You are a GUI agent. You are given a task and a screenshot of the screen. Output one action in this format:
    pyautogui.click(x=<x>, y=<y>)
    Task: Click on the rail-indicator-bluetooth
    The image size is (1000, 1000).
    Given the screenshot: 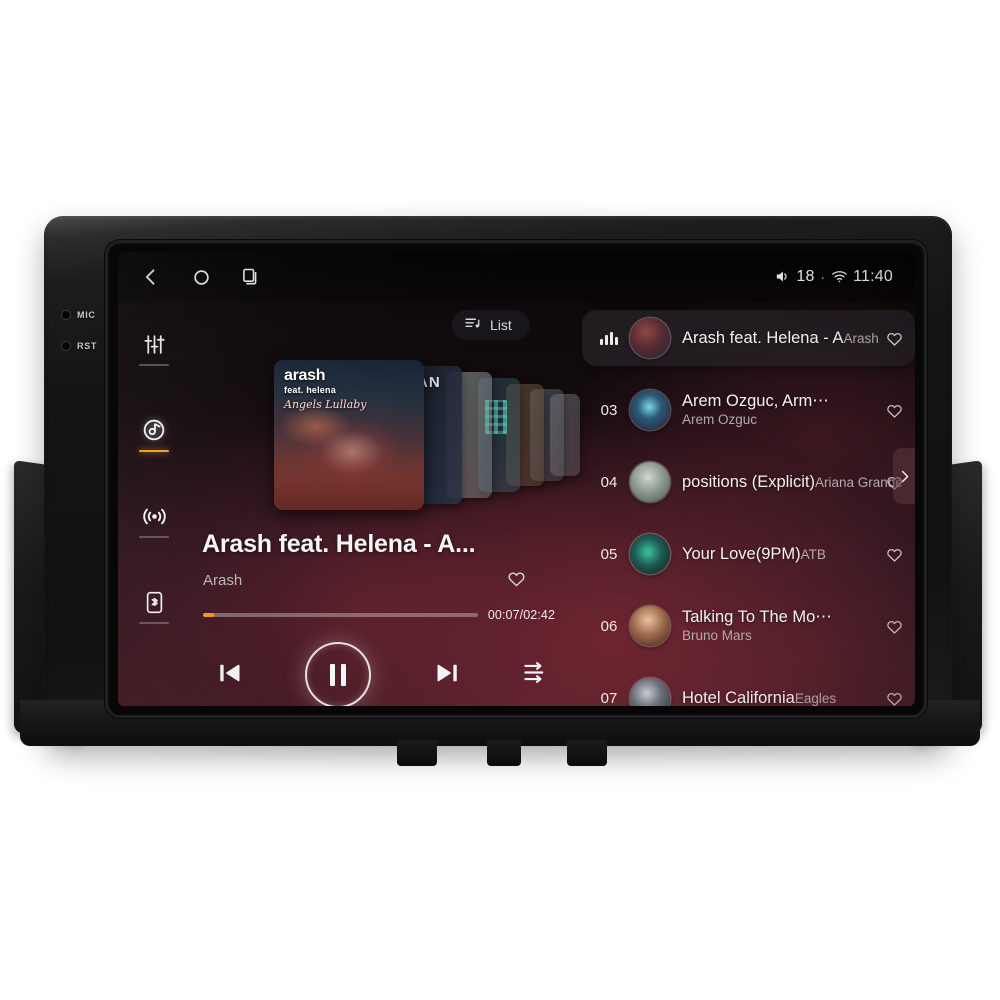 What is the action you would take?
    pyautogui.click(x=154, y=623)
    